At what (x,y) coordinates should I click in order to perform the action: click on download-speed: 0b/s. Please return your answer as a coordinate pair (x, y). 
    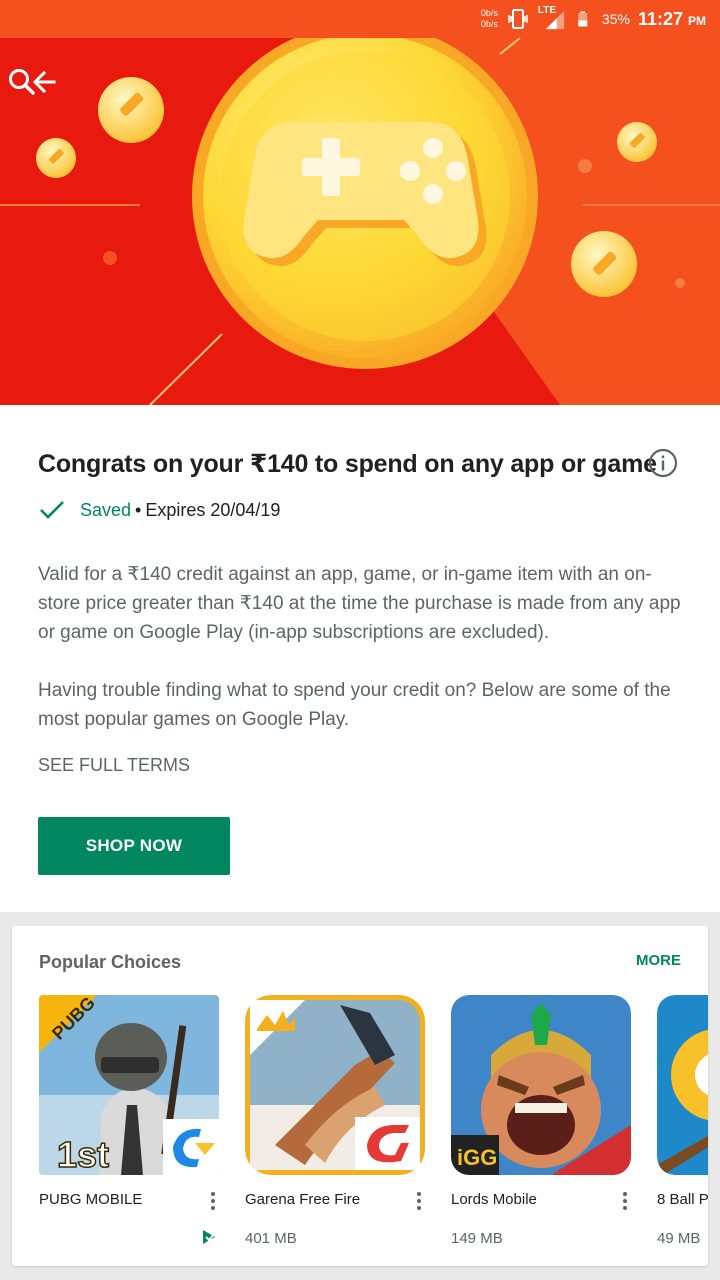
    Looking at the image, I should click on (489, 24).